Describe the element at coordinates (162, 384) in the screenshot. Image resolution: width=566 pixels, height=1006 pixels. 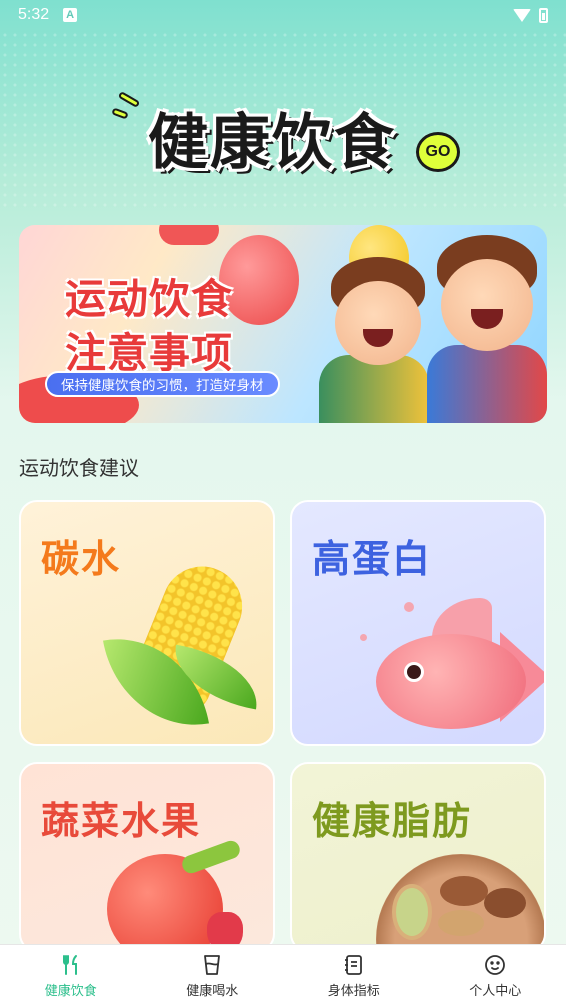
I see `banner-subtitle: 保持健康饮食的习惯，打造好身材` at that location.